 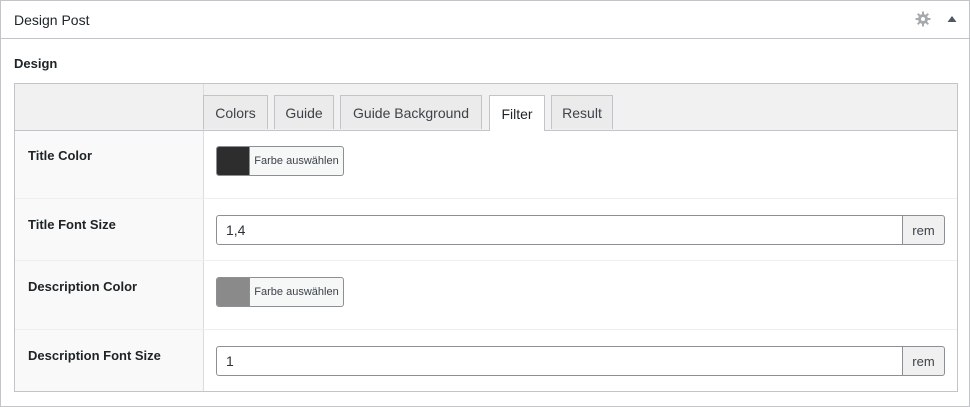 What do you see at coordinates (559, 361) in the screenshot?
I see `description-font-size-input` at bounding box center [559, 361].